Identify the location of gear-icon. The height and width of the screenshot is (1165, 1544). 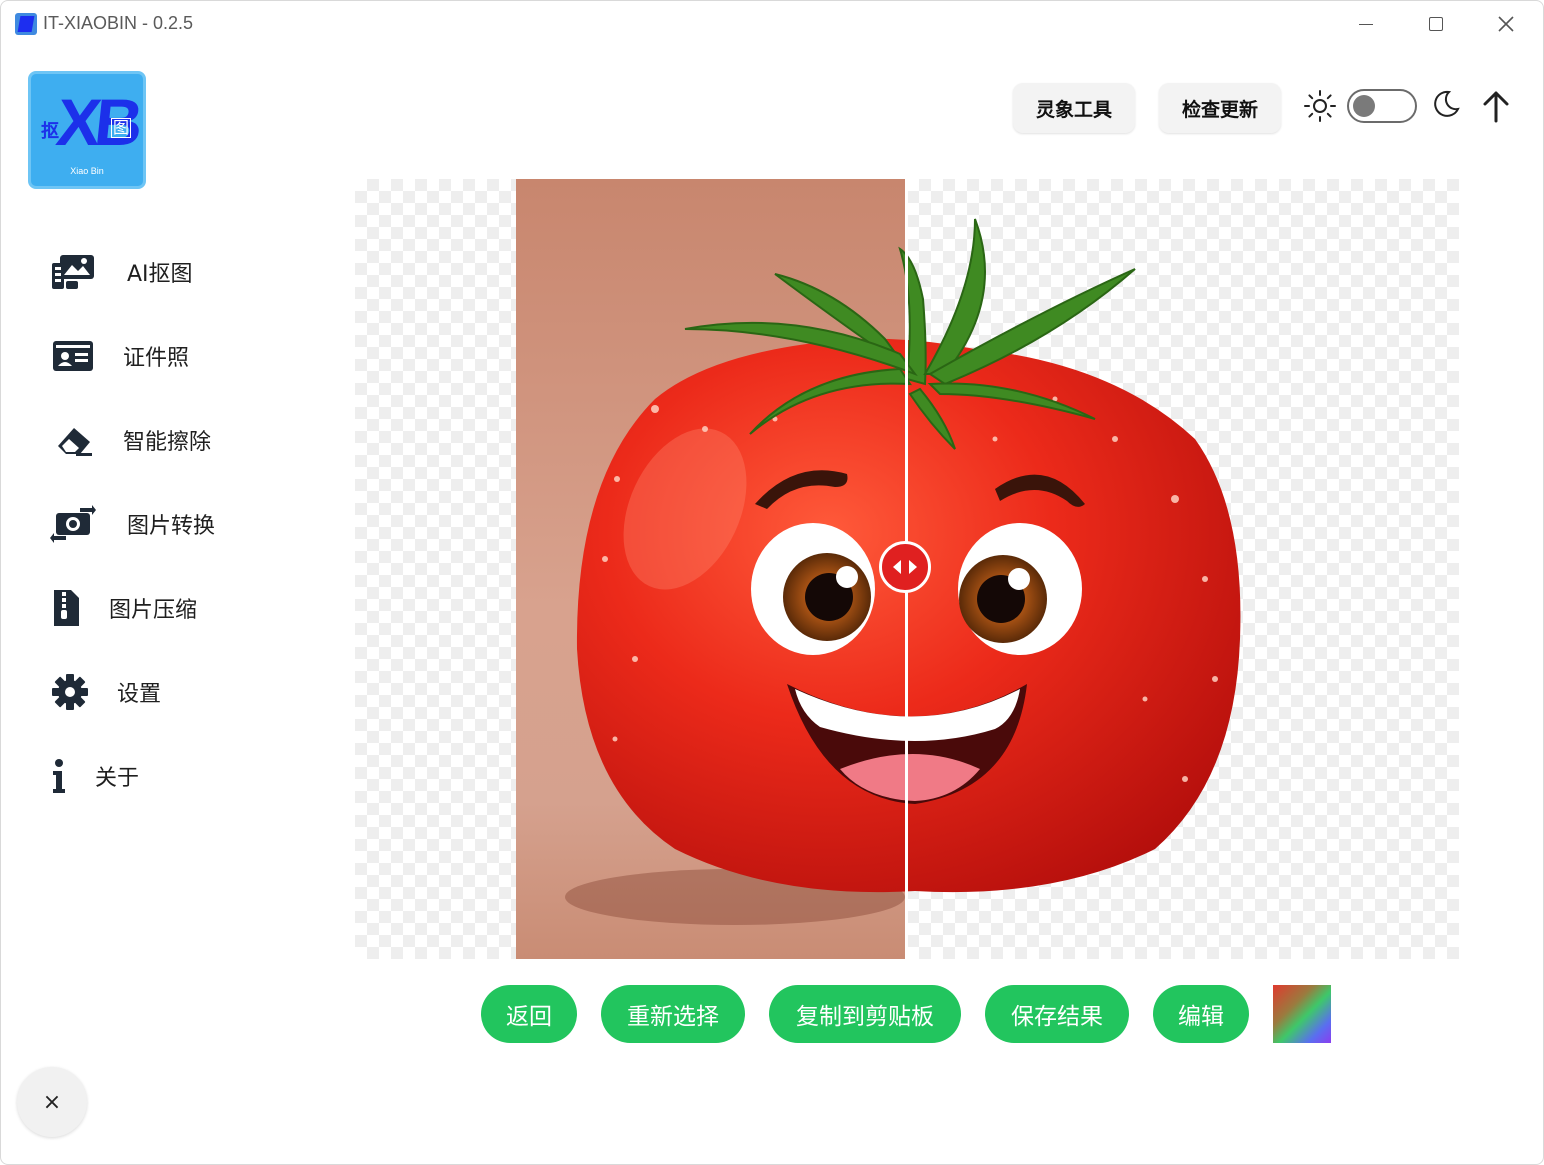
(70, 692).